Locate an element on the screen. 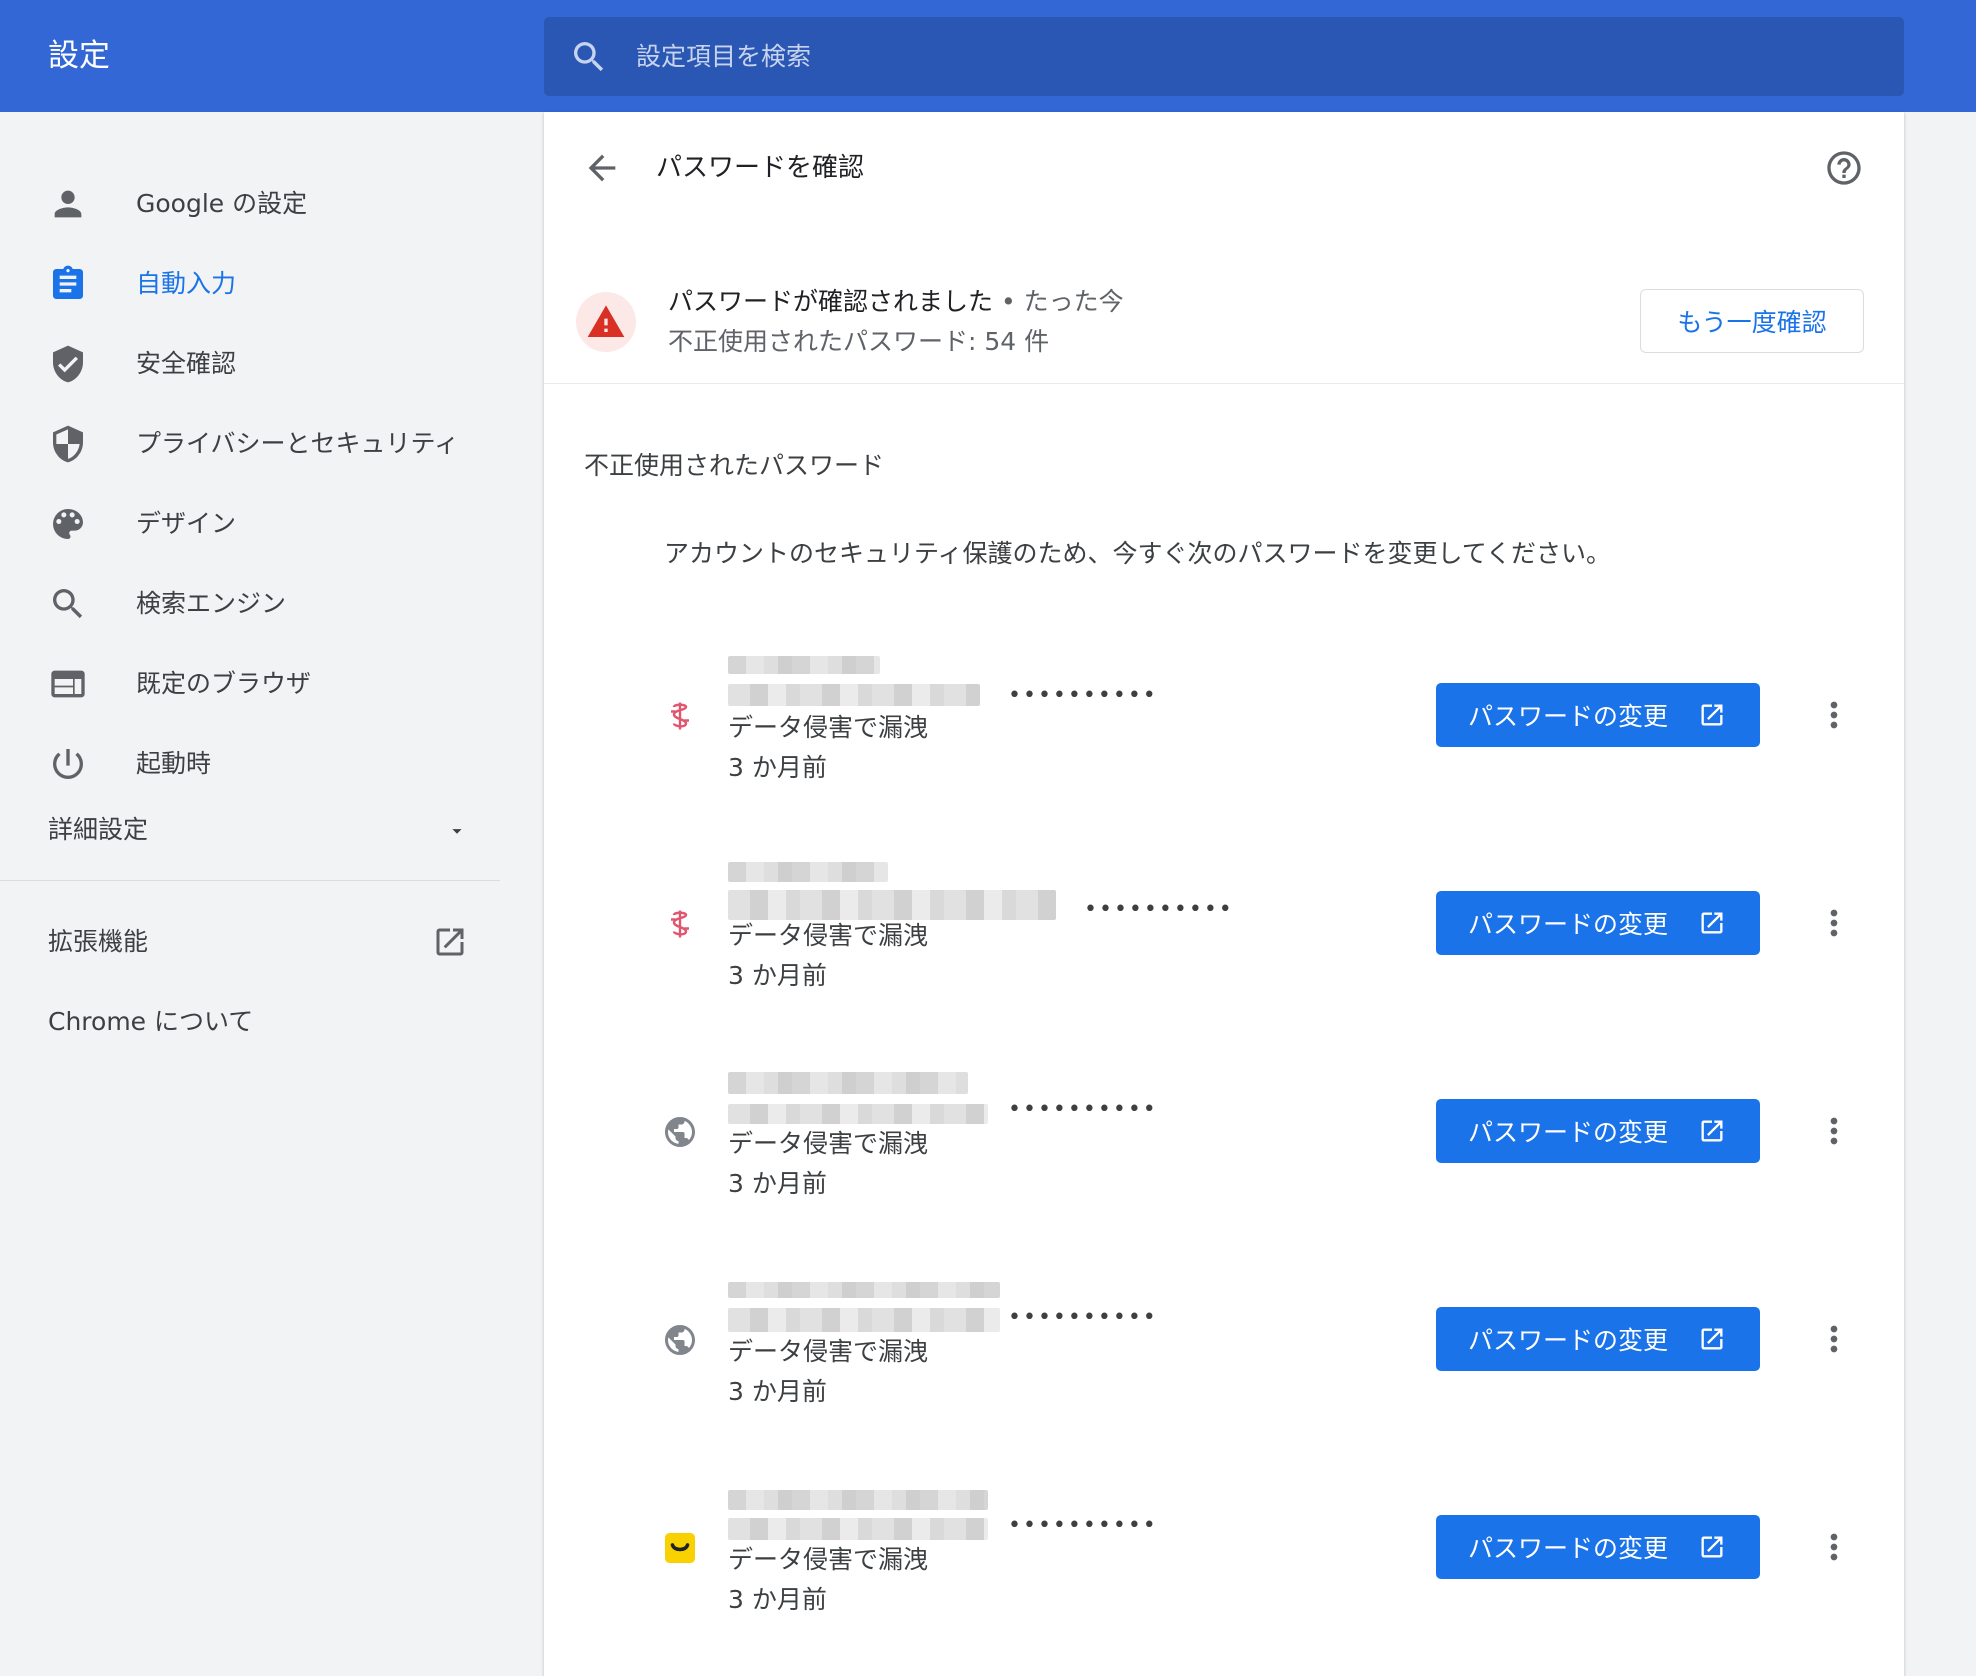 Image resolution: width=1976 pixels, height=1676 pixels. power-icon is located at coordinates (67, 764).